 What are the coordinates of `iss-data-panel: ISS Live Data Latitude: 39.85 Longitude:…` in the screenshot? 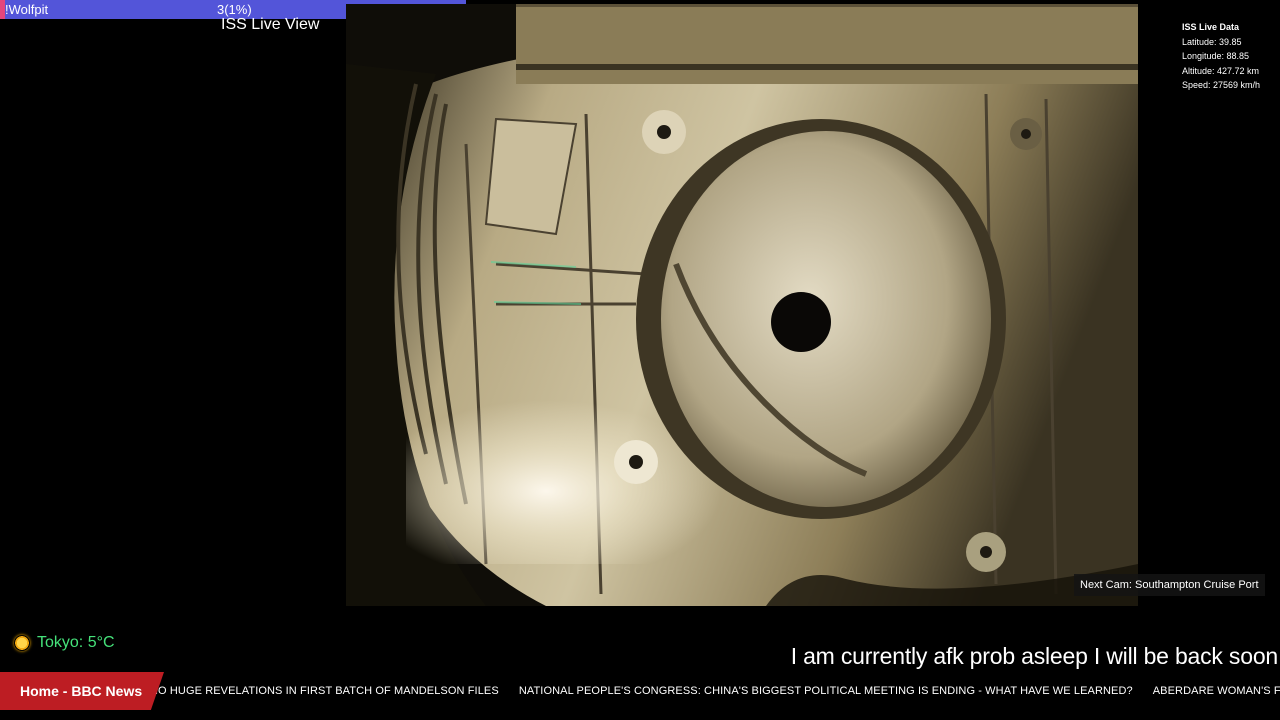 It's located at (1230, 56).